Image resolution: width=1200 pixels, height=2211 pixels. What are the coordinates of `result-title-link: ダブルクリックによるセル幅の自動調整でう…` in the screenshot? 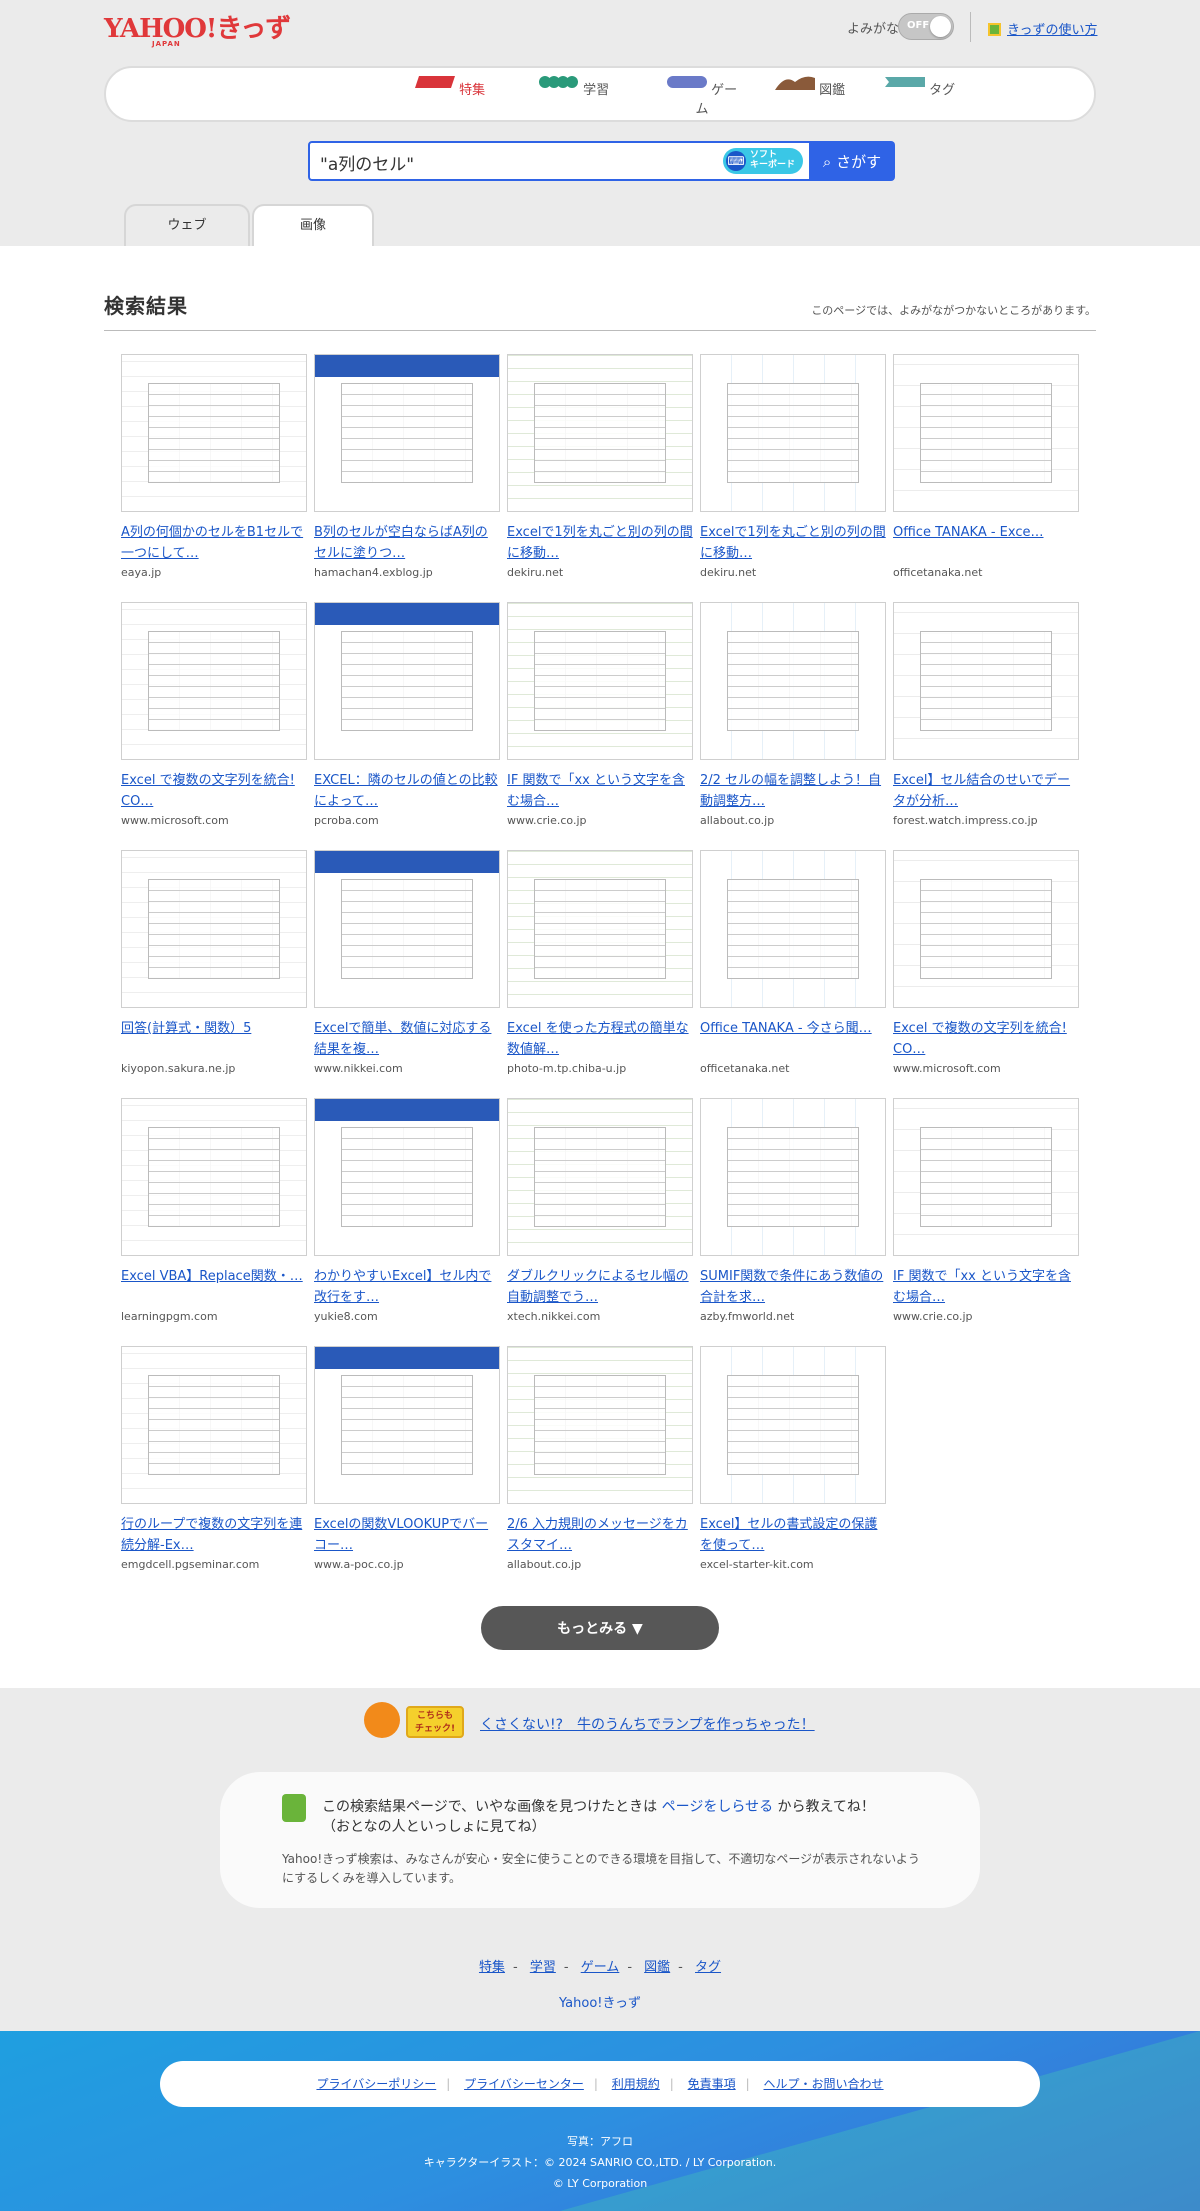 It's located at (600, 1287).